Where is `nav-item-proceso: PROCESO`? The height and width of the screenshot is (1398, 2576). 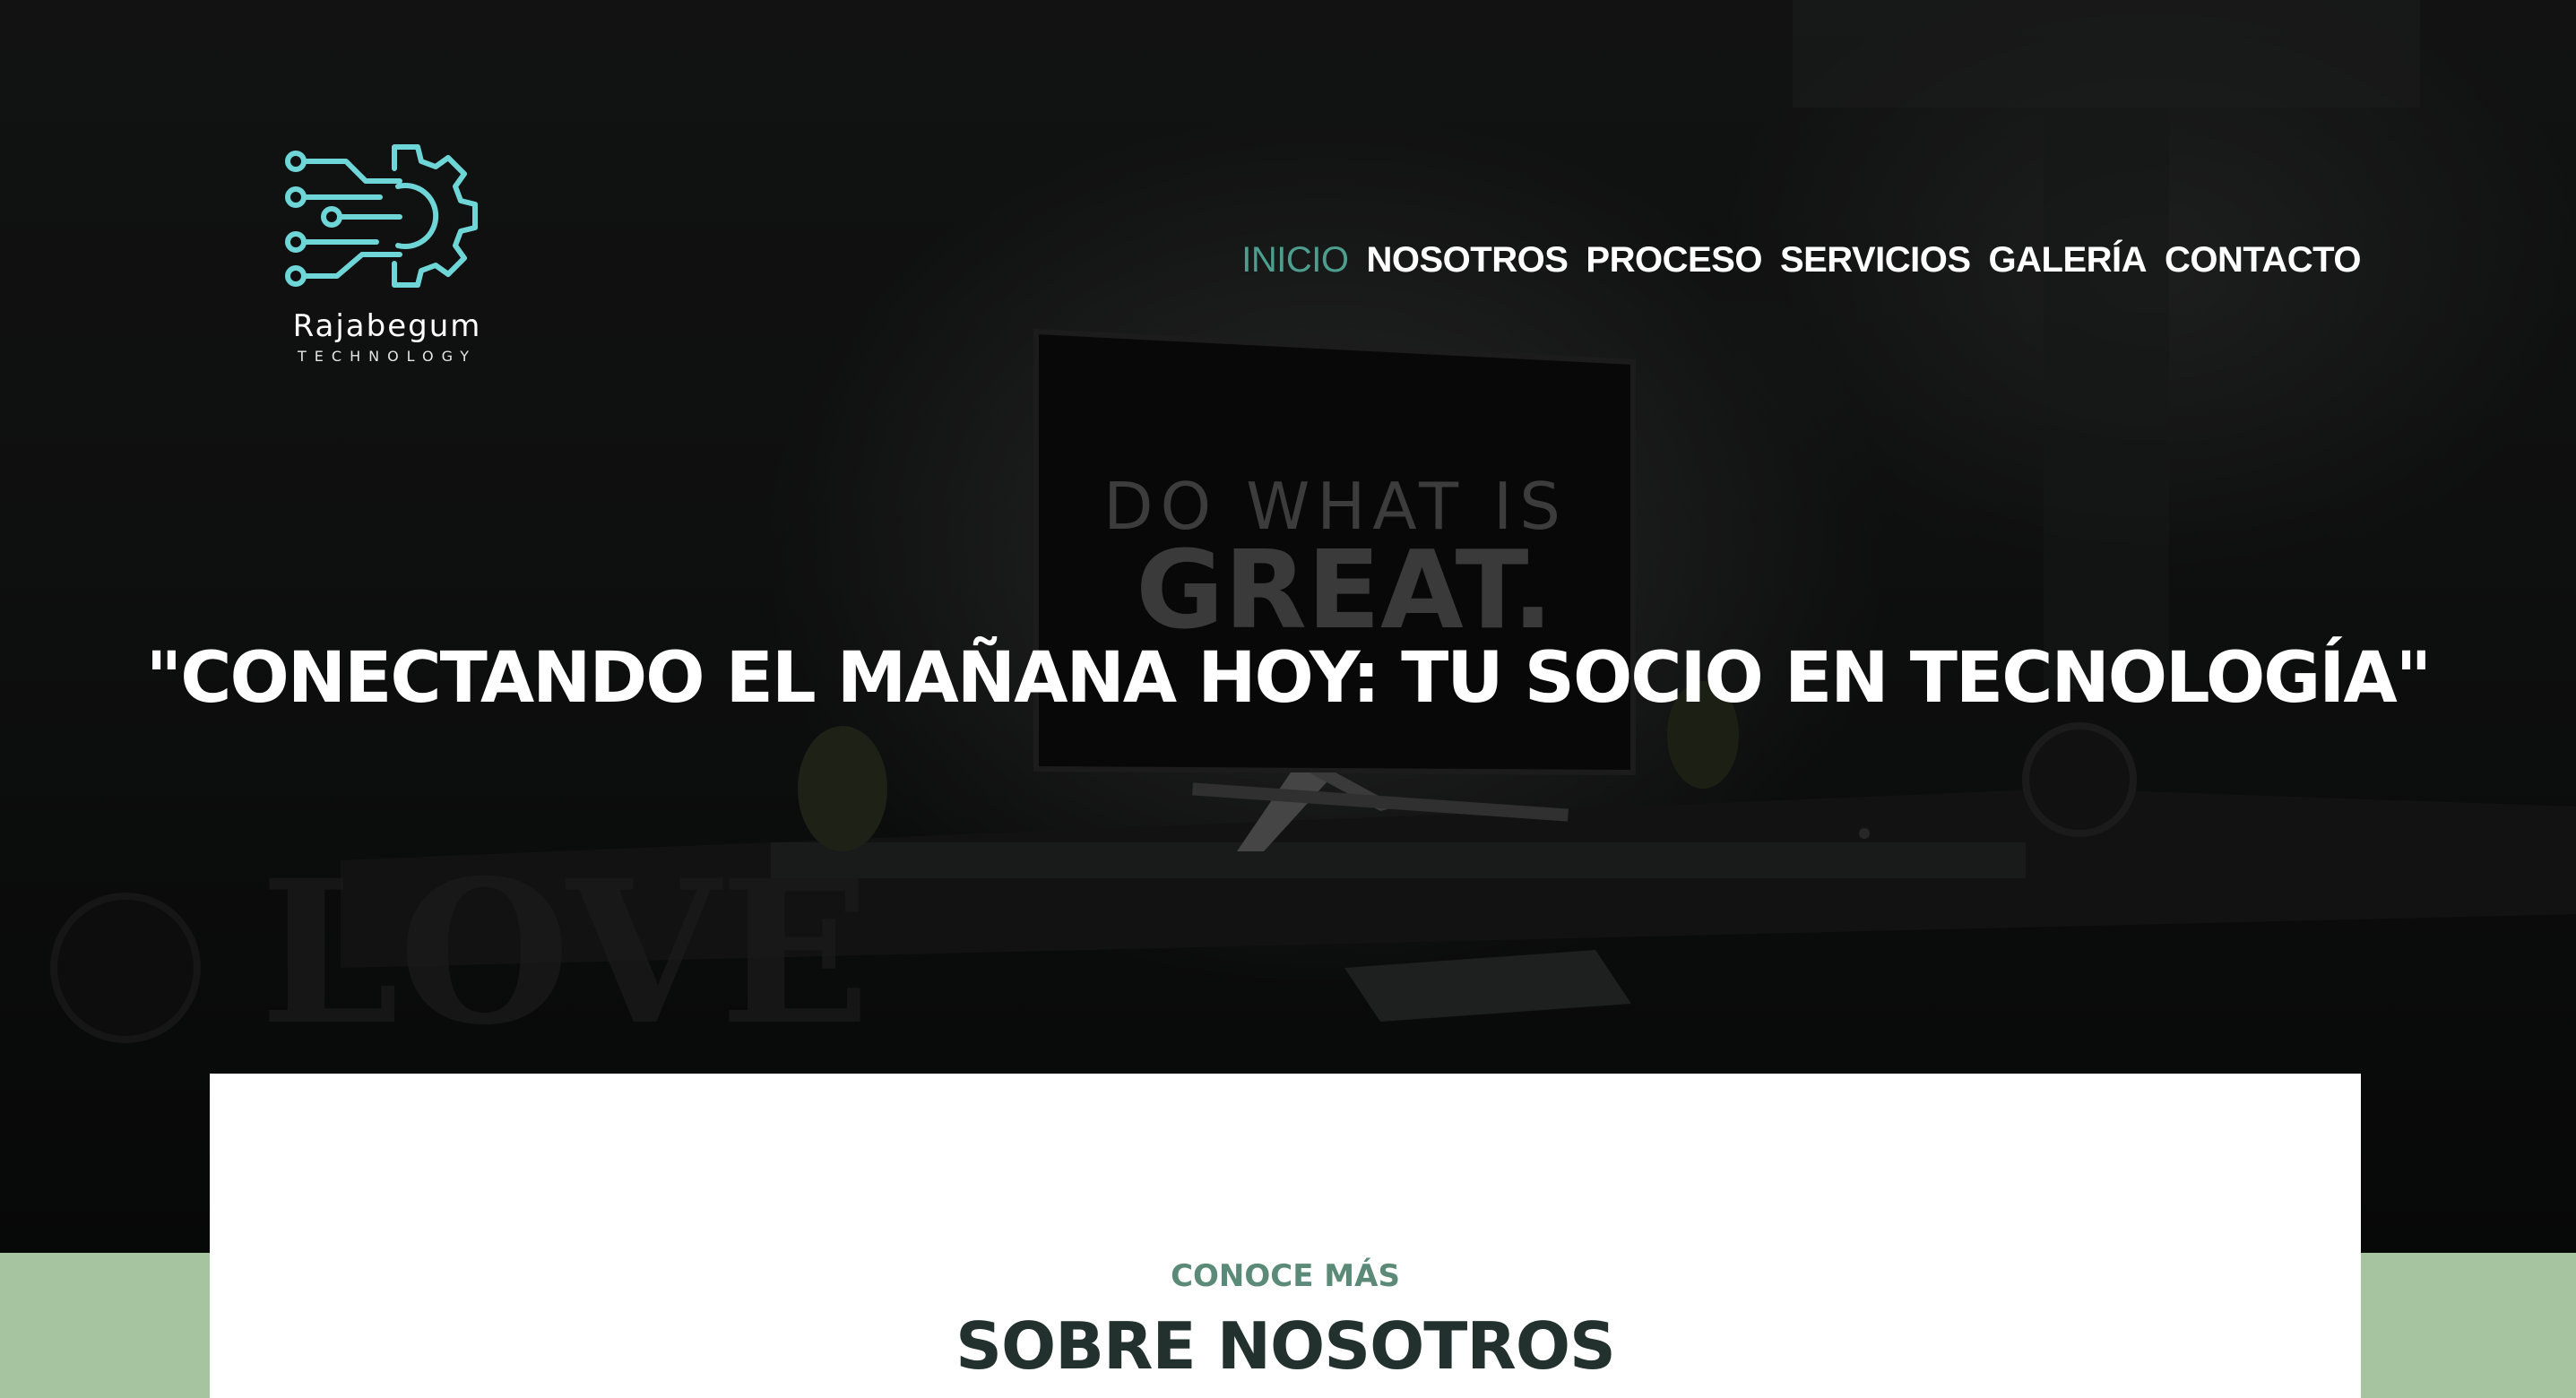 nav-item-proceso: PROCESO is located at coordinates (1674, 260).